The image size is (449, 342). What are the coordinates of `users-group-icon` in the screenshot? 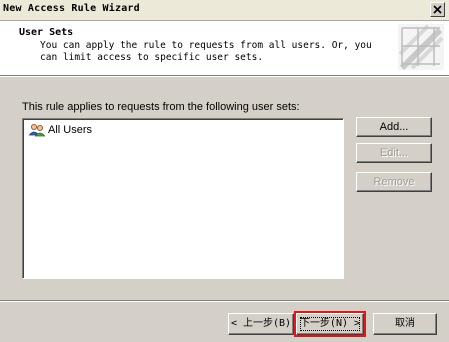 It's located at (37, 130).